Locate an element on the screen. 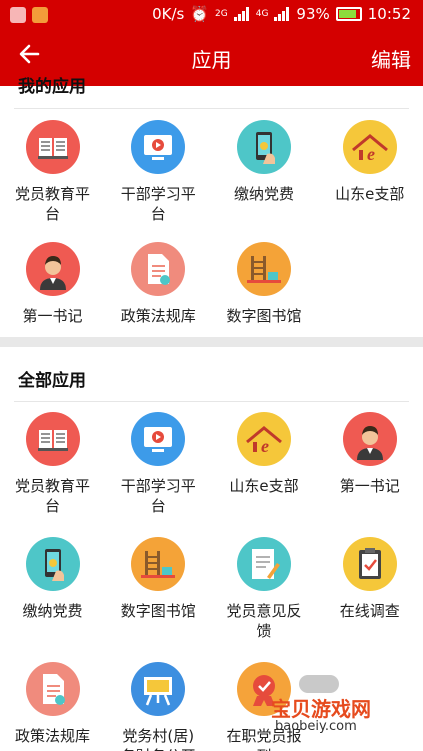 This screenshot has height=751, width=423. my-apps-item-label: 缴纳党费 is located at coordinates (263, 194).